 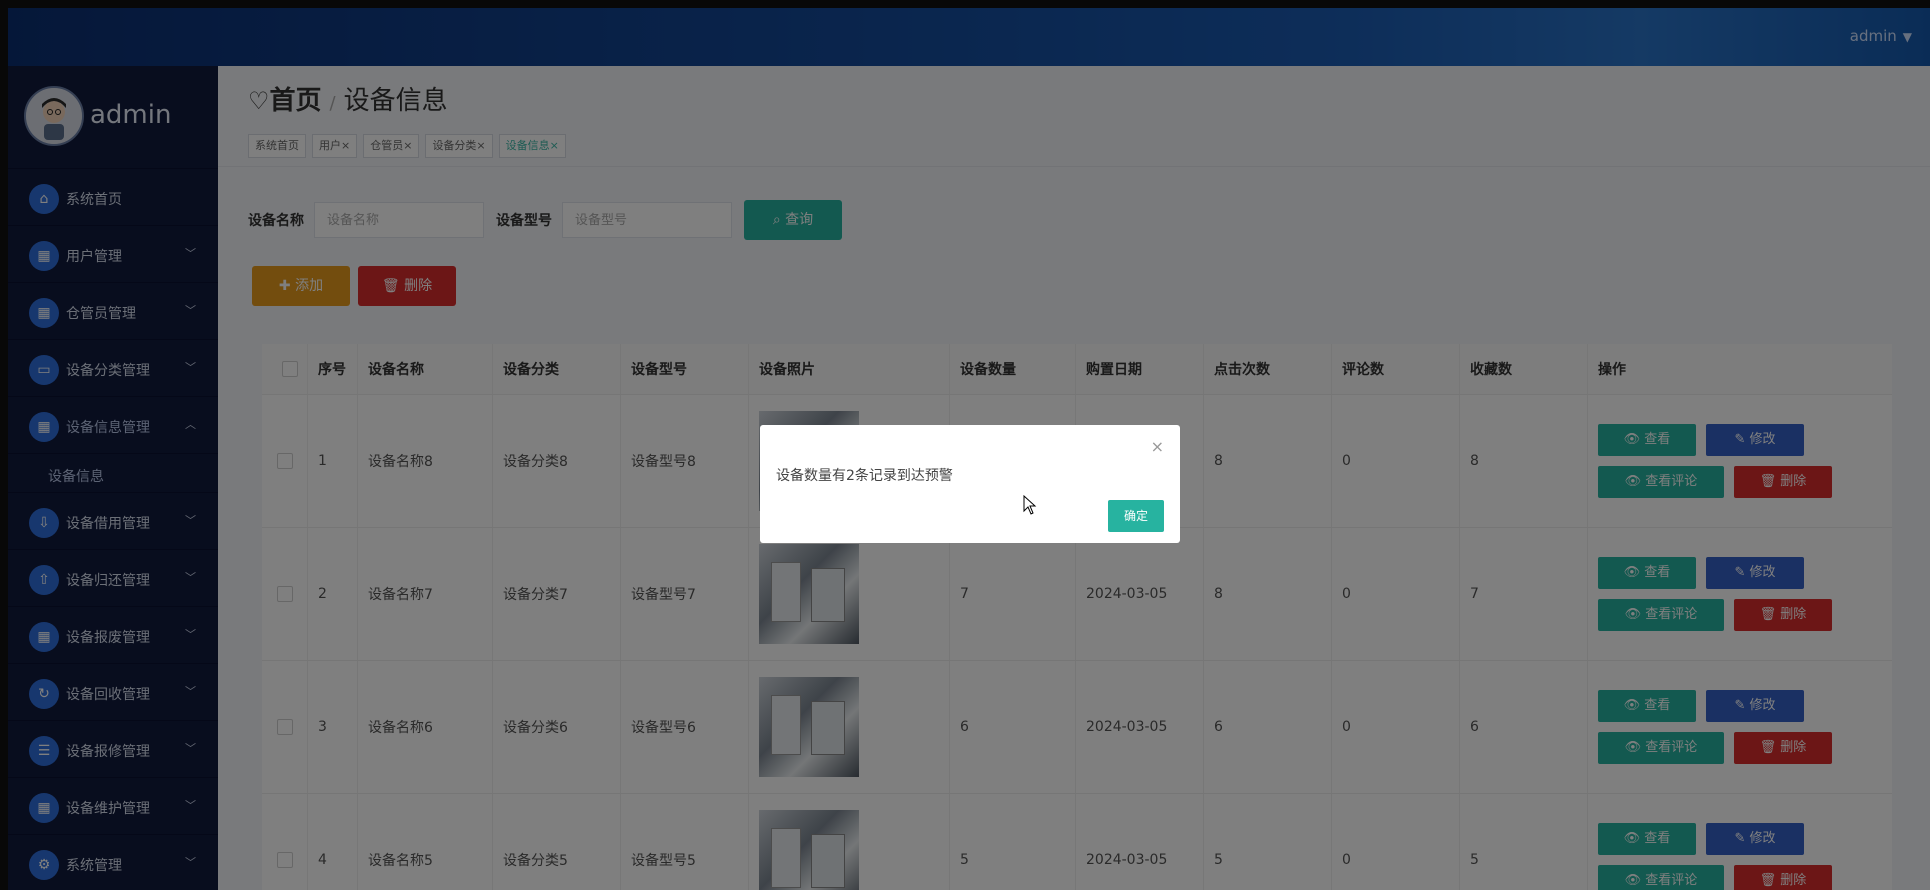 What do you see at coordinates (970, 484) in the screenshot?
I see `alert-dialog: × 设备数量有2条记录到达预警 确定` at bounding box center [970, 484].